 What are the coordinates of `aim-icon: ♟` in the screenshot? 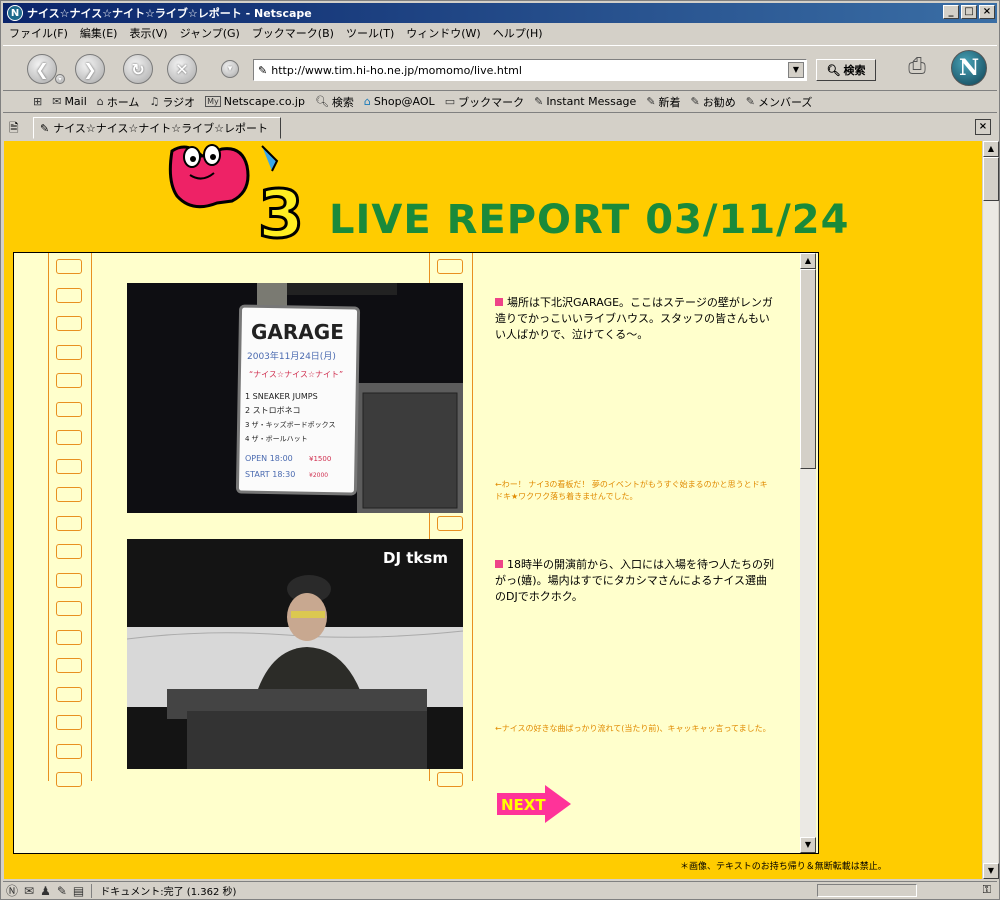 It's located at (45, 891).